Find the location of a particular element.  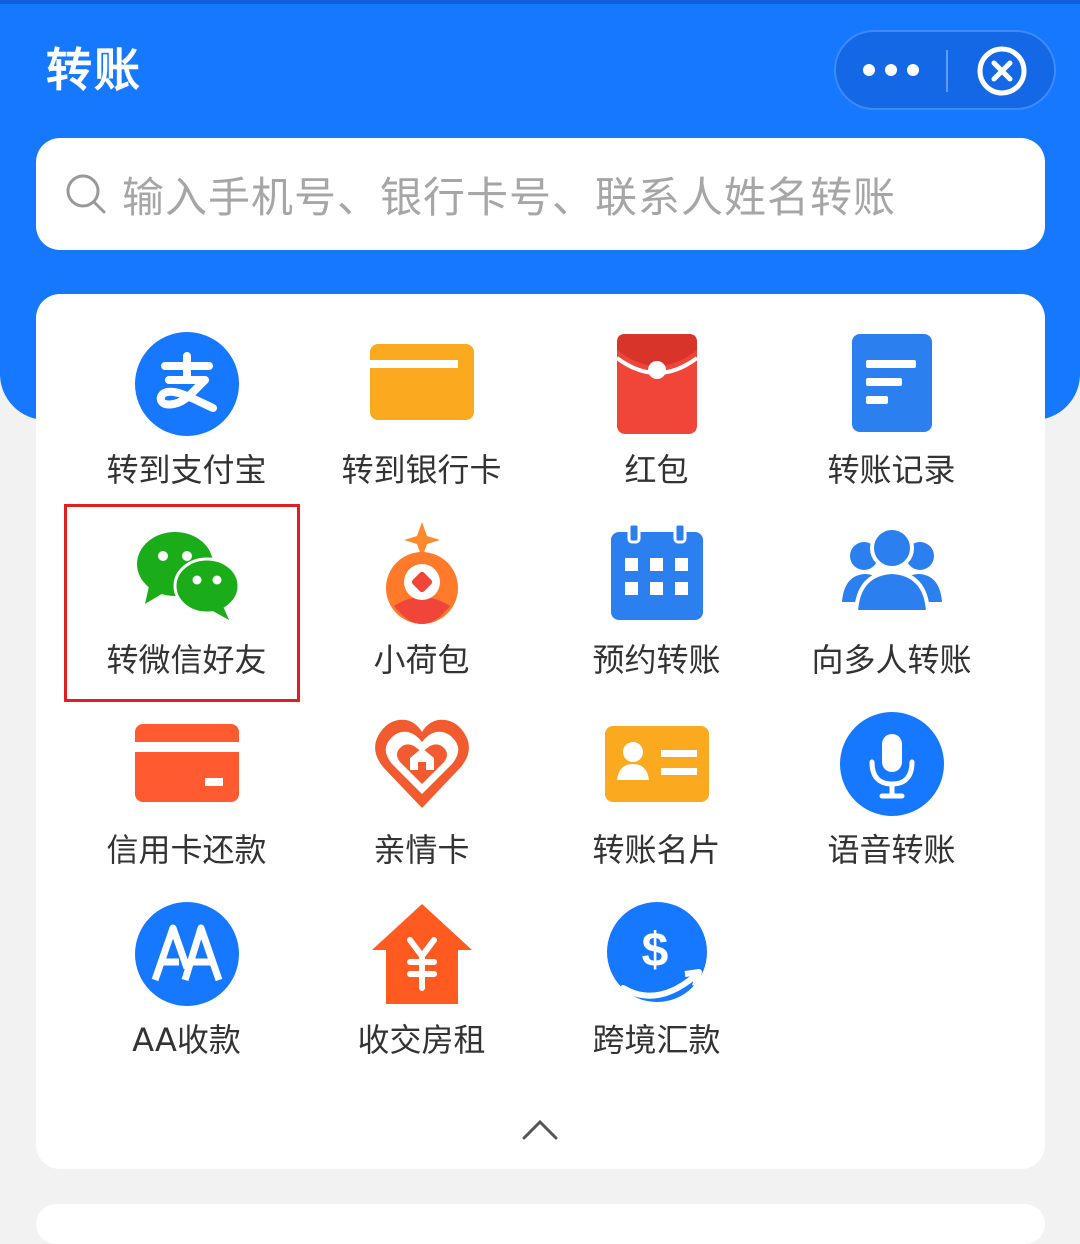

record-icon is located at coordinates (892, 383).